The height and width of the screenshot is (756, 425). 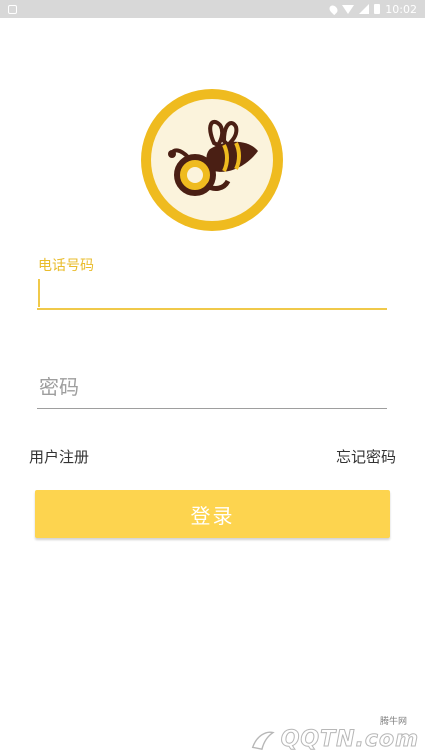 I want to click on wifi-icon, so click(x=348, y=9).